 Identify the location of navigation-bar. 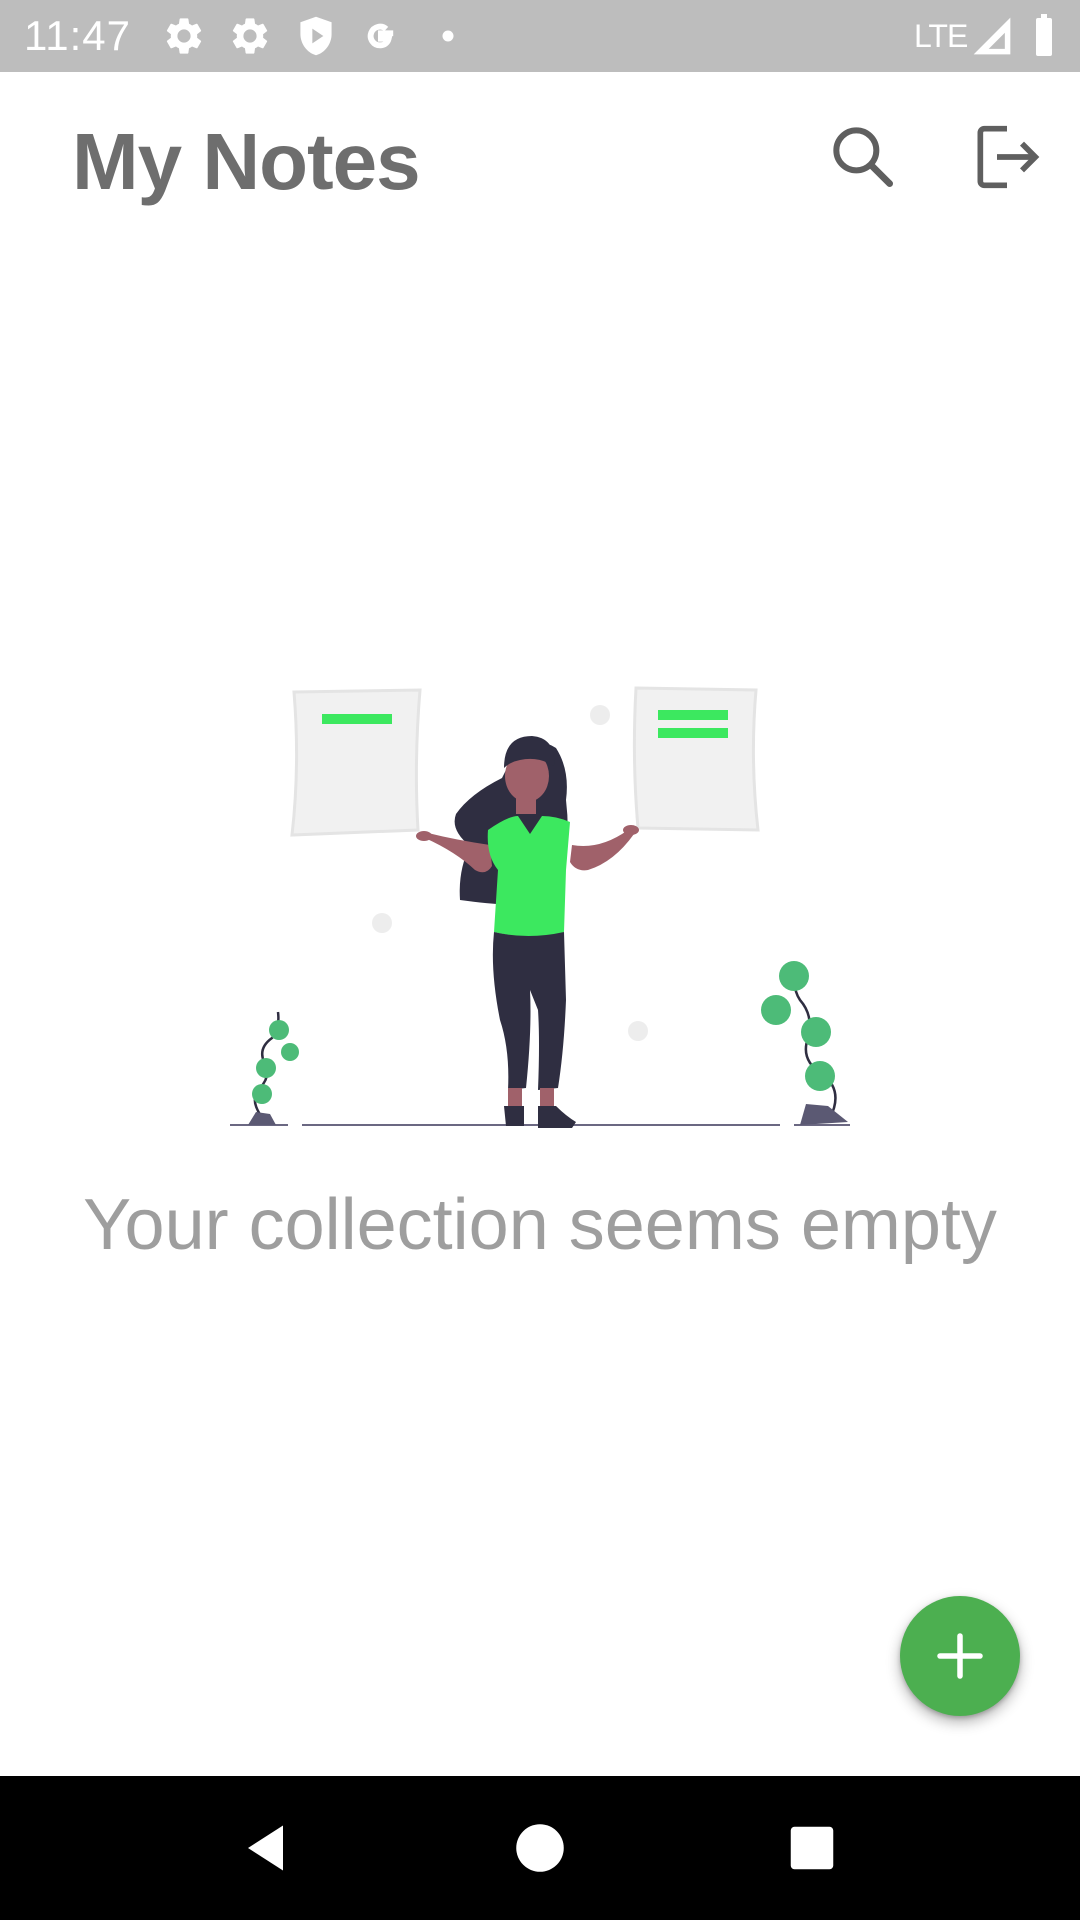
(540, 1848).